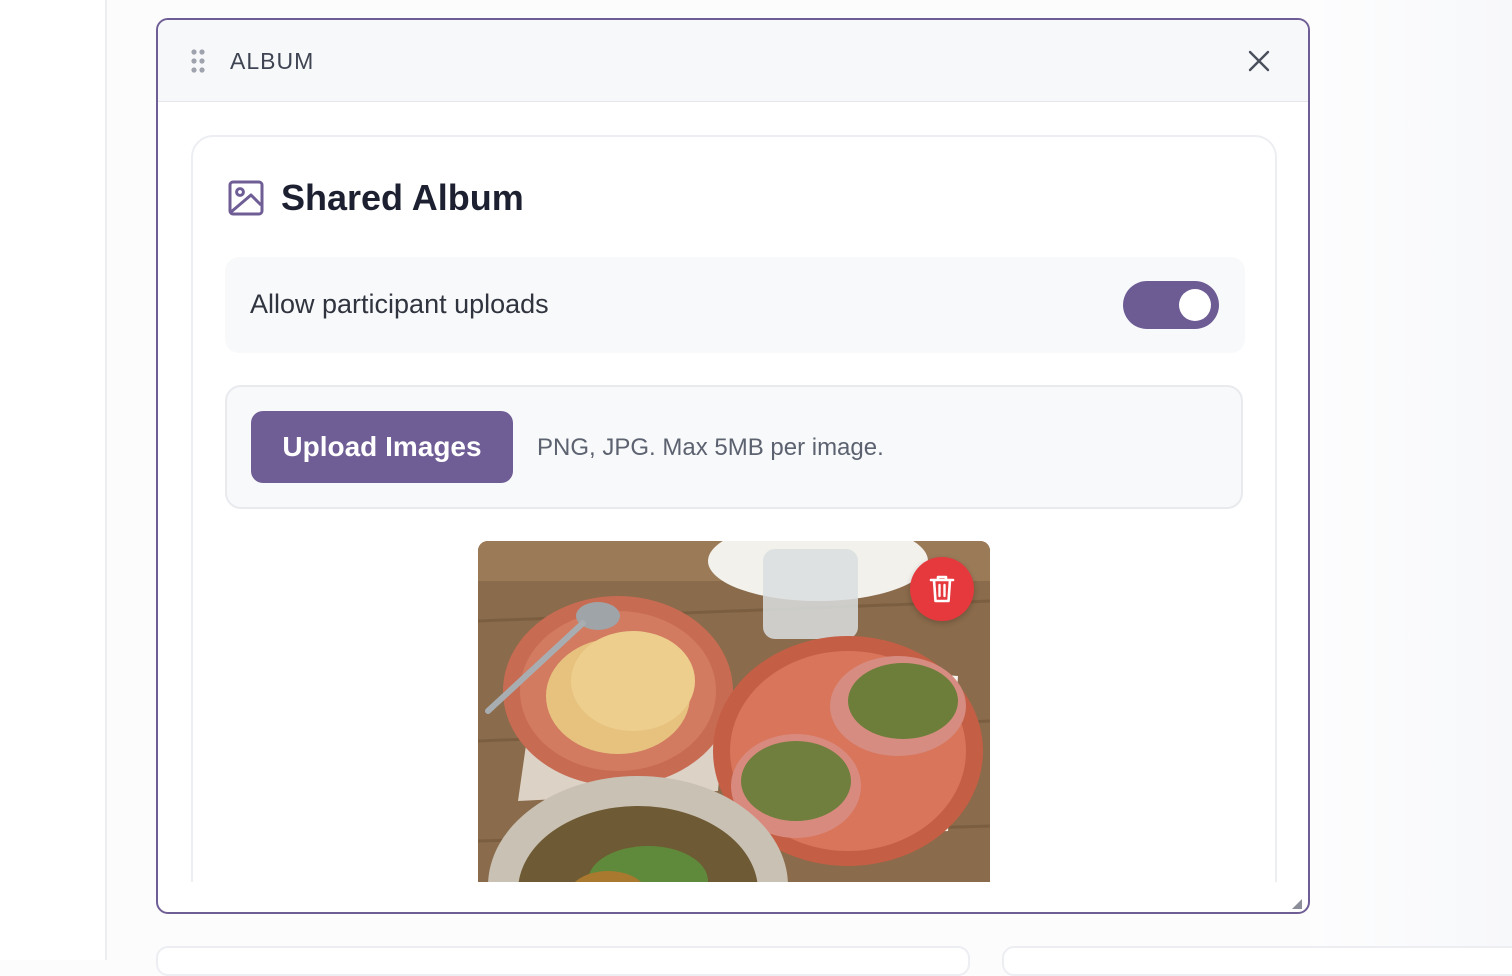 Image resolution: width=1512 pixels, height=976 pixels. I want to click on canvas-background, so click(1411, 480).